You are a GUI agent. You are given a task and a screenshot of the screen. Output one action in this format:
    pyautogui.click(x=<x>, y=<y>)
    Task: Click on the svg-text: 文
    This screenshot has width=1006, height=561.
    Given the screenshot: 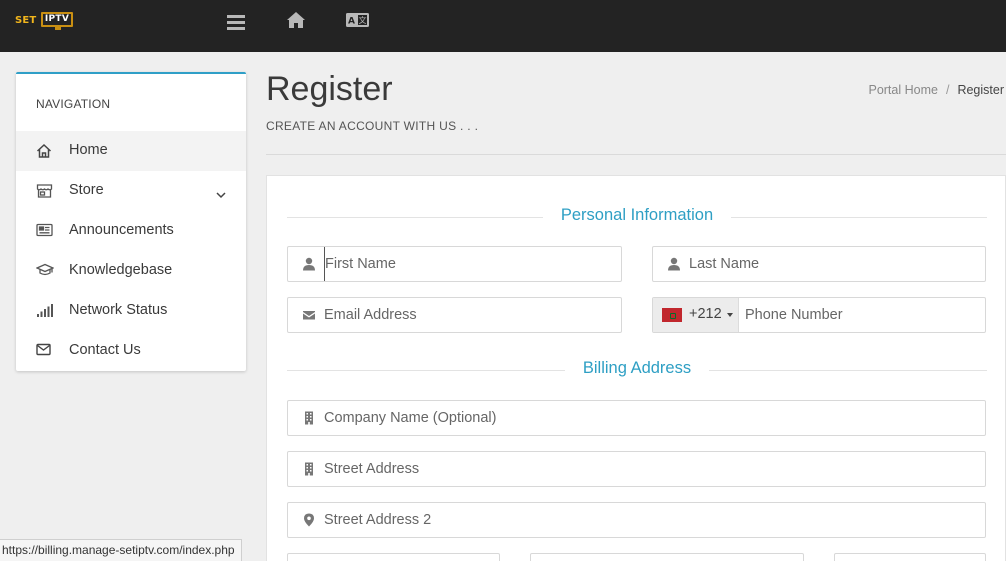 What is the action you would take?
    pyautogui.click(x=363, y=20)
    